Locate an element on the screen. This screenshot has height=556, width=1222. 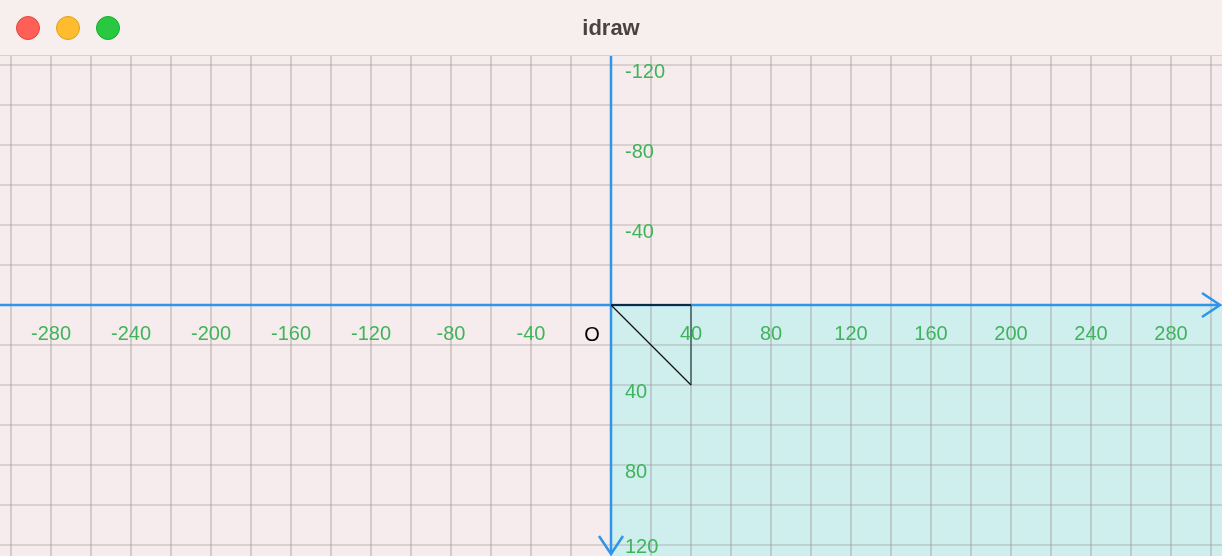
x-axis-label: -200 is located at coordinates (211, 333).